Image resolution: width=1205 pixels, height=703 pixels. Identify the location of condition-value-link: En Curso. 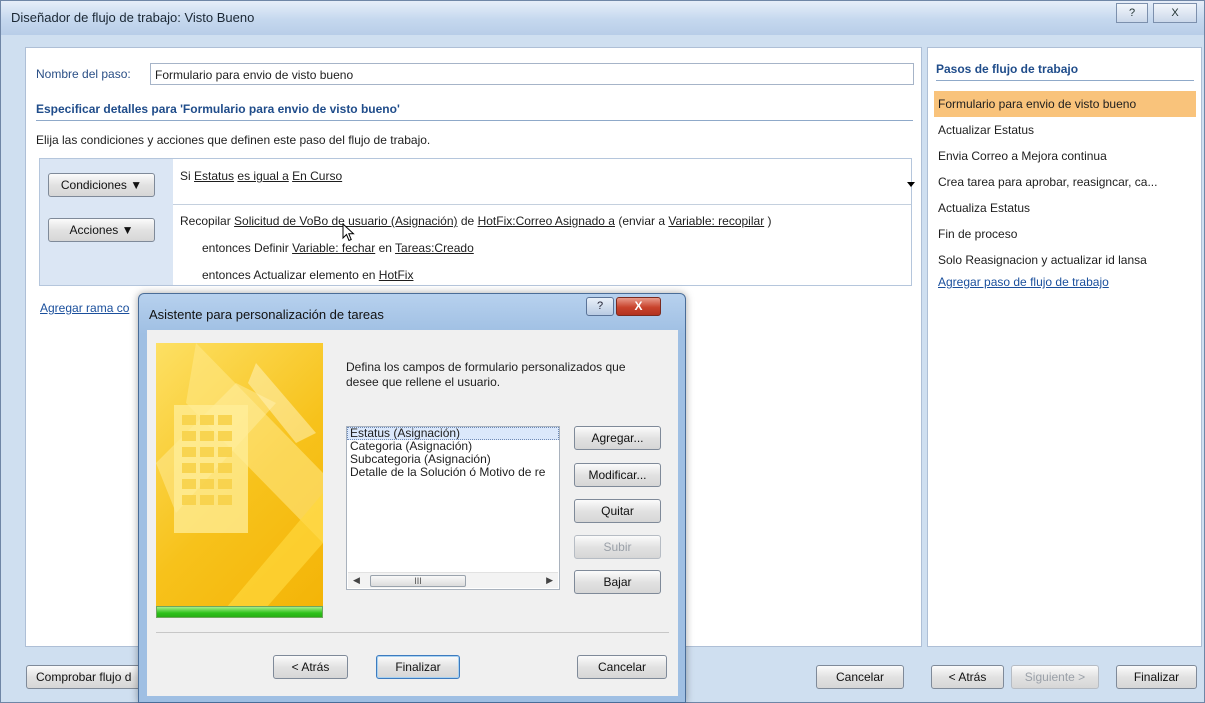
(317, 176).